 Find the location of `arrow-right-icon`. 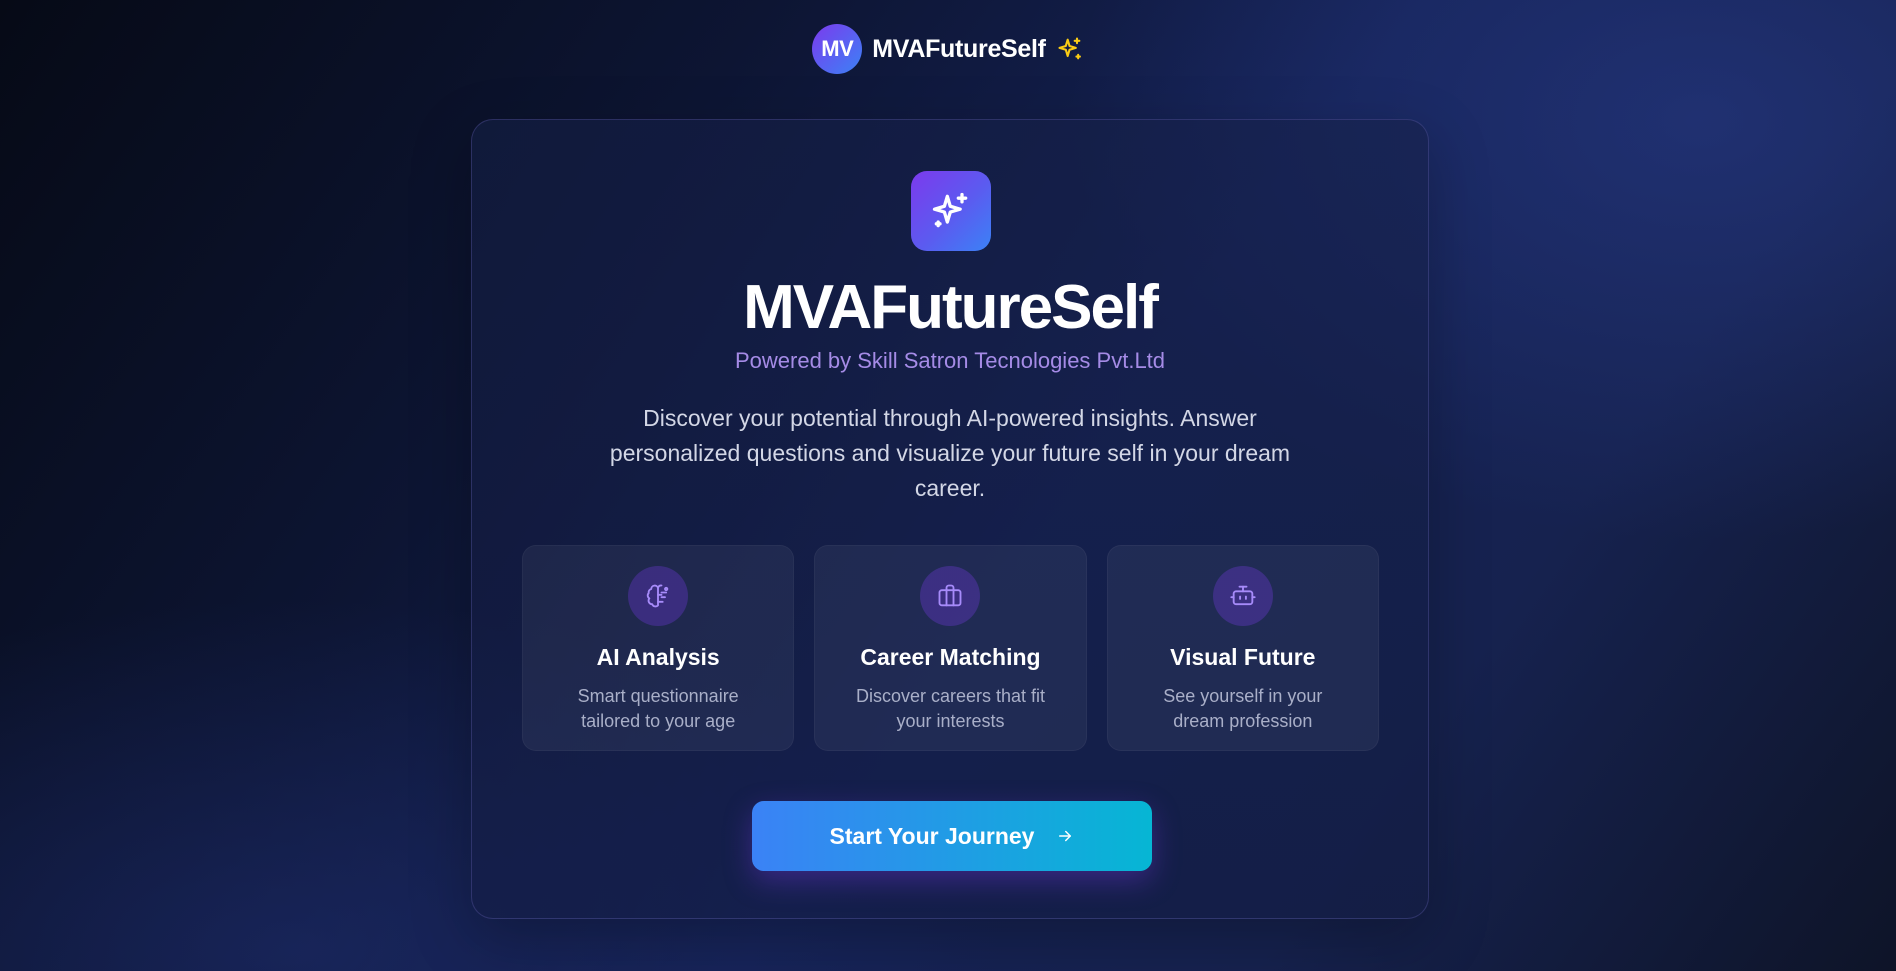

arrow-right-icon is located at coordinates (1065, 836).